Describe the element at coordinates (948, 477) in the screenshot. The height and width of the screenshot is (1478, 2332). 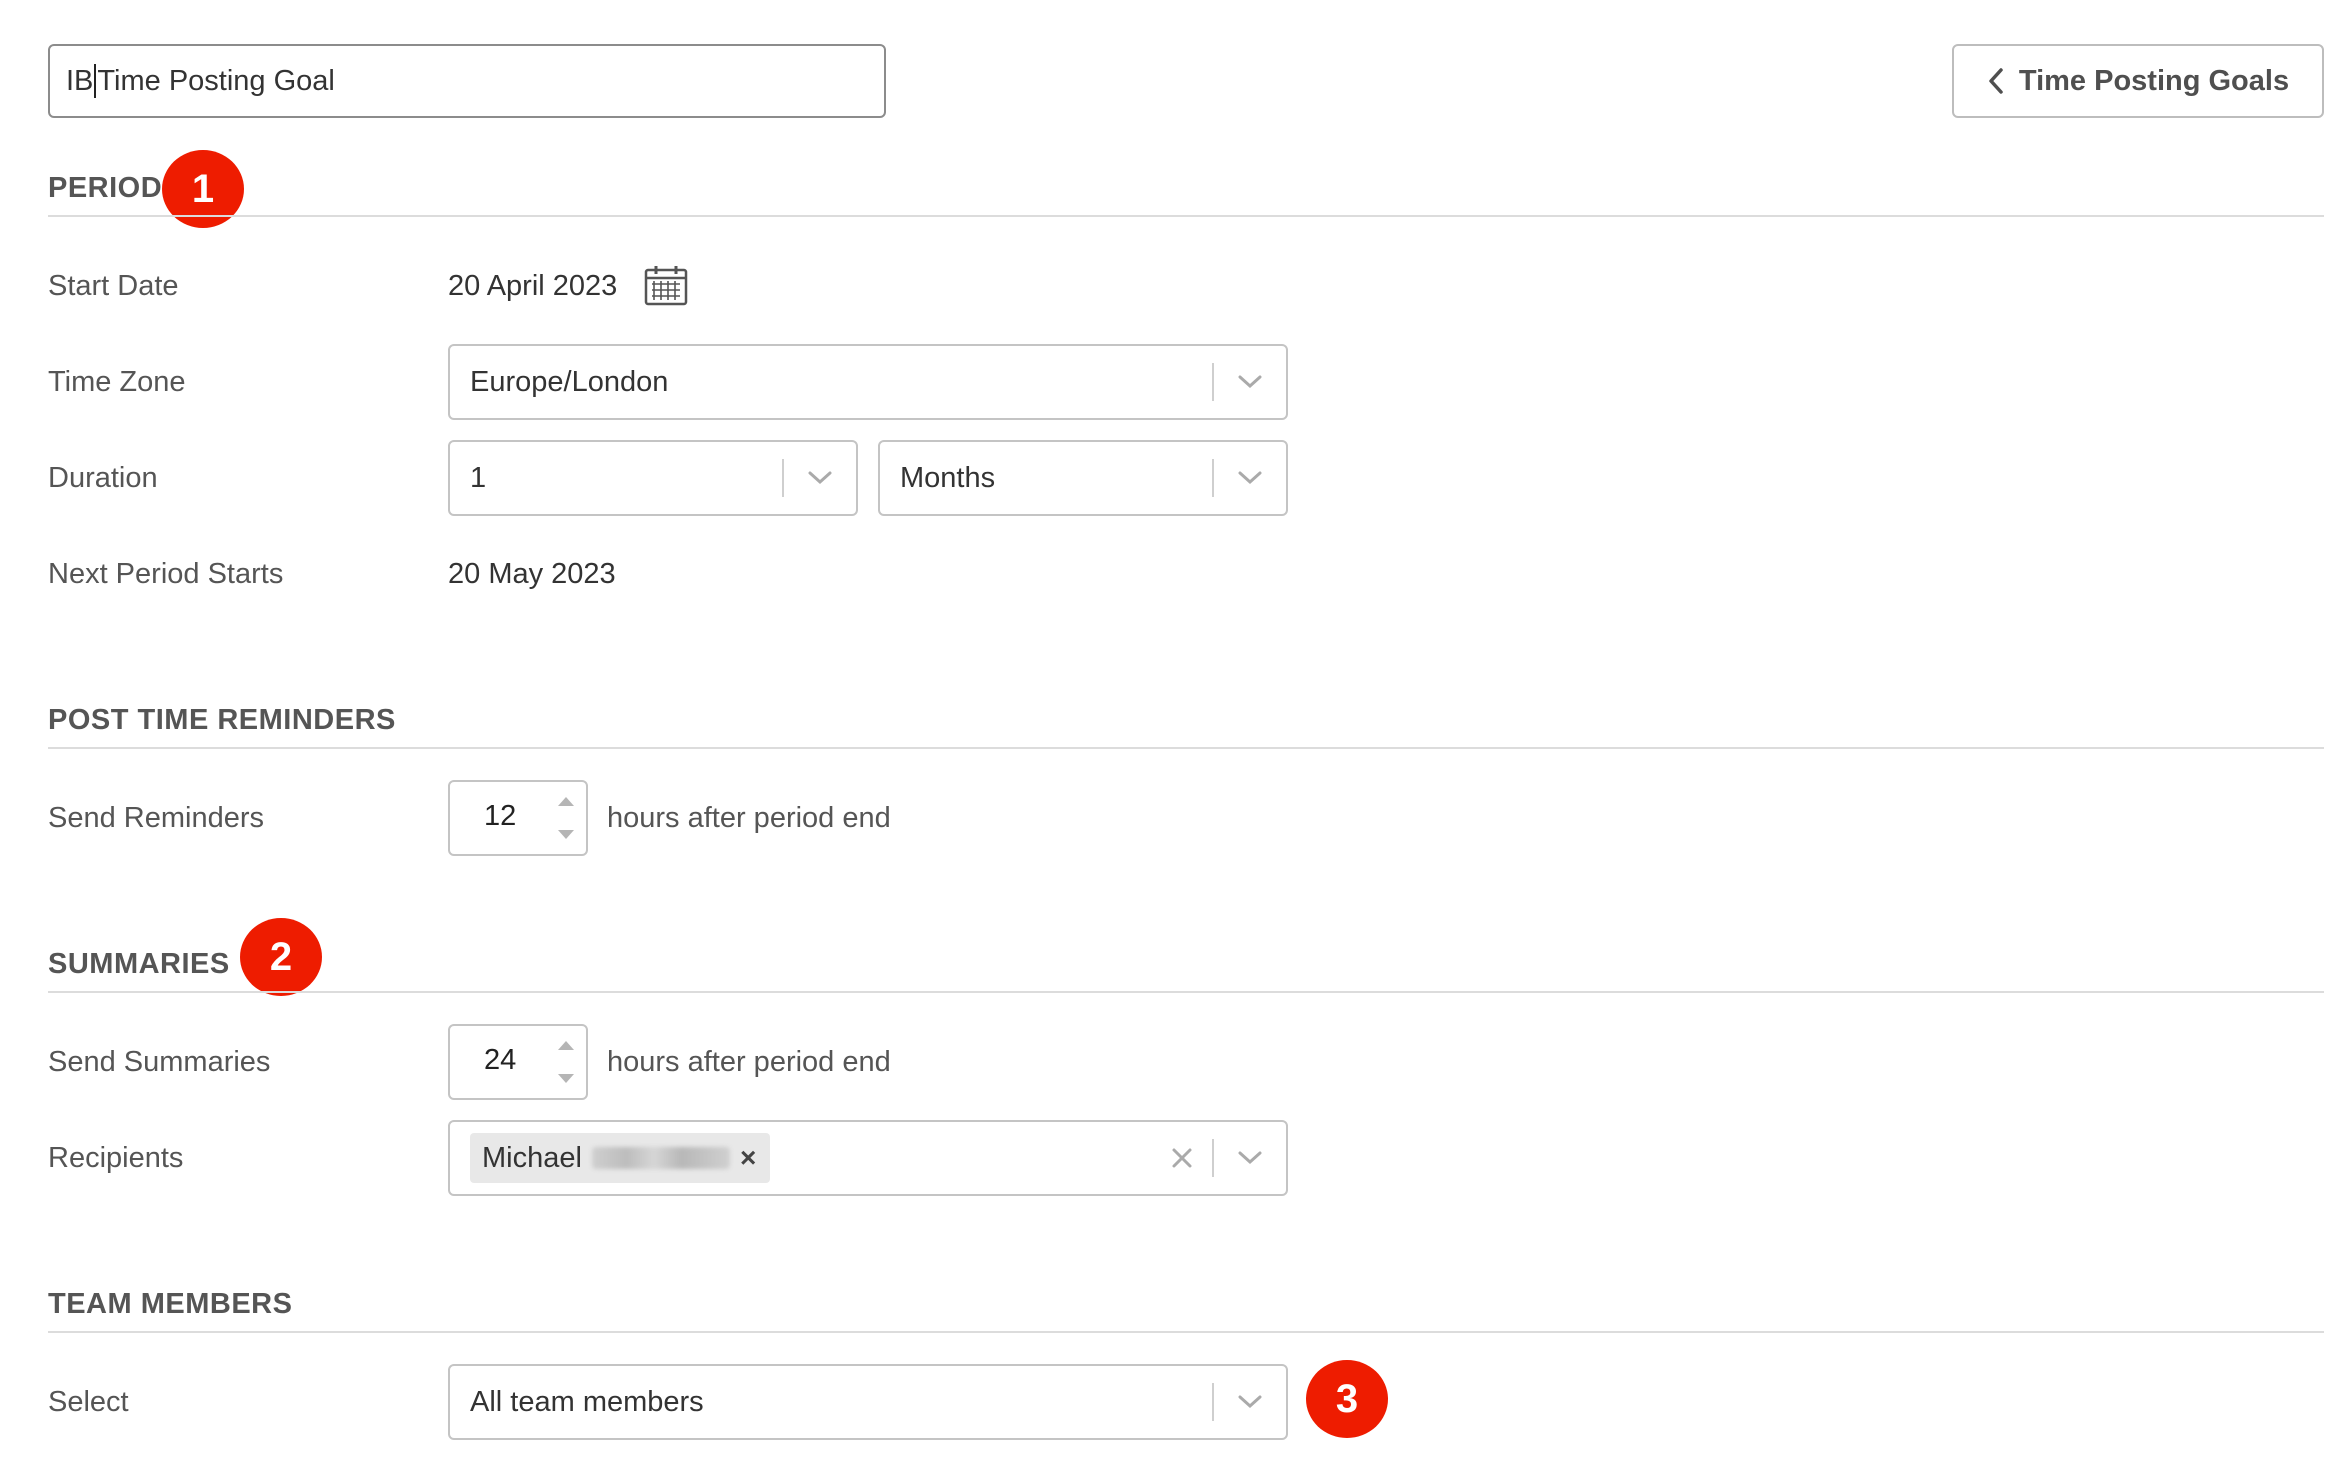
I see `duration-unit-value: Months` at that location.